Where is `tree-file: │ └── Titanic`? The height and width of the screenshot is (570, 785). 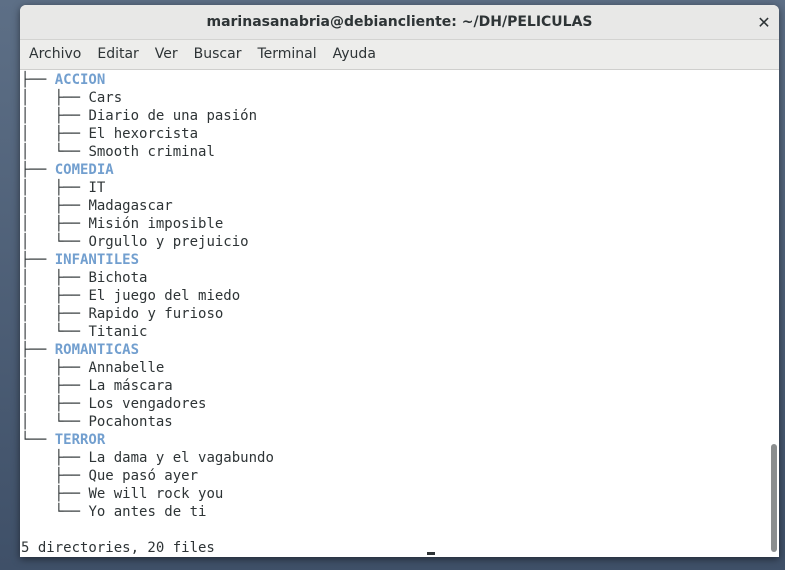 tree-file: │ └── Titanic is located at coordinates (84, 332).